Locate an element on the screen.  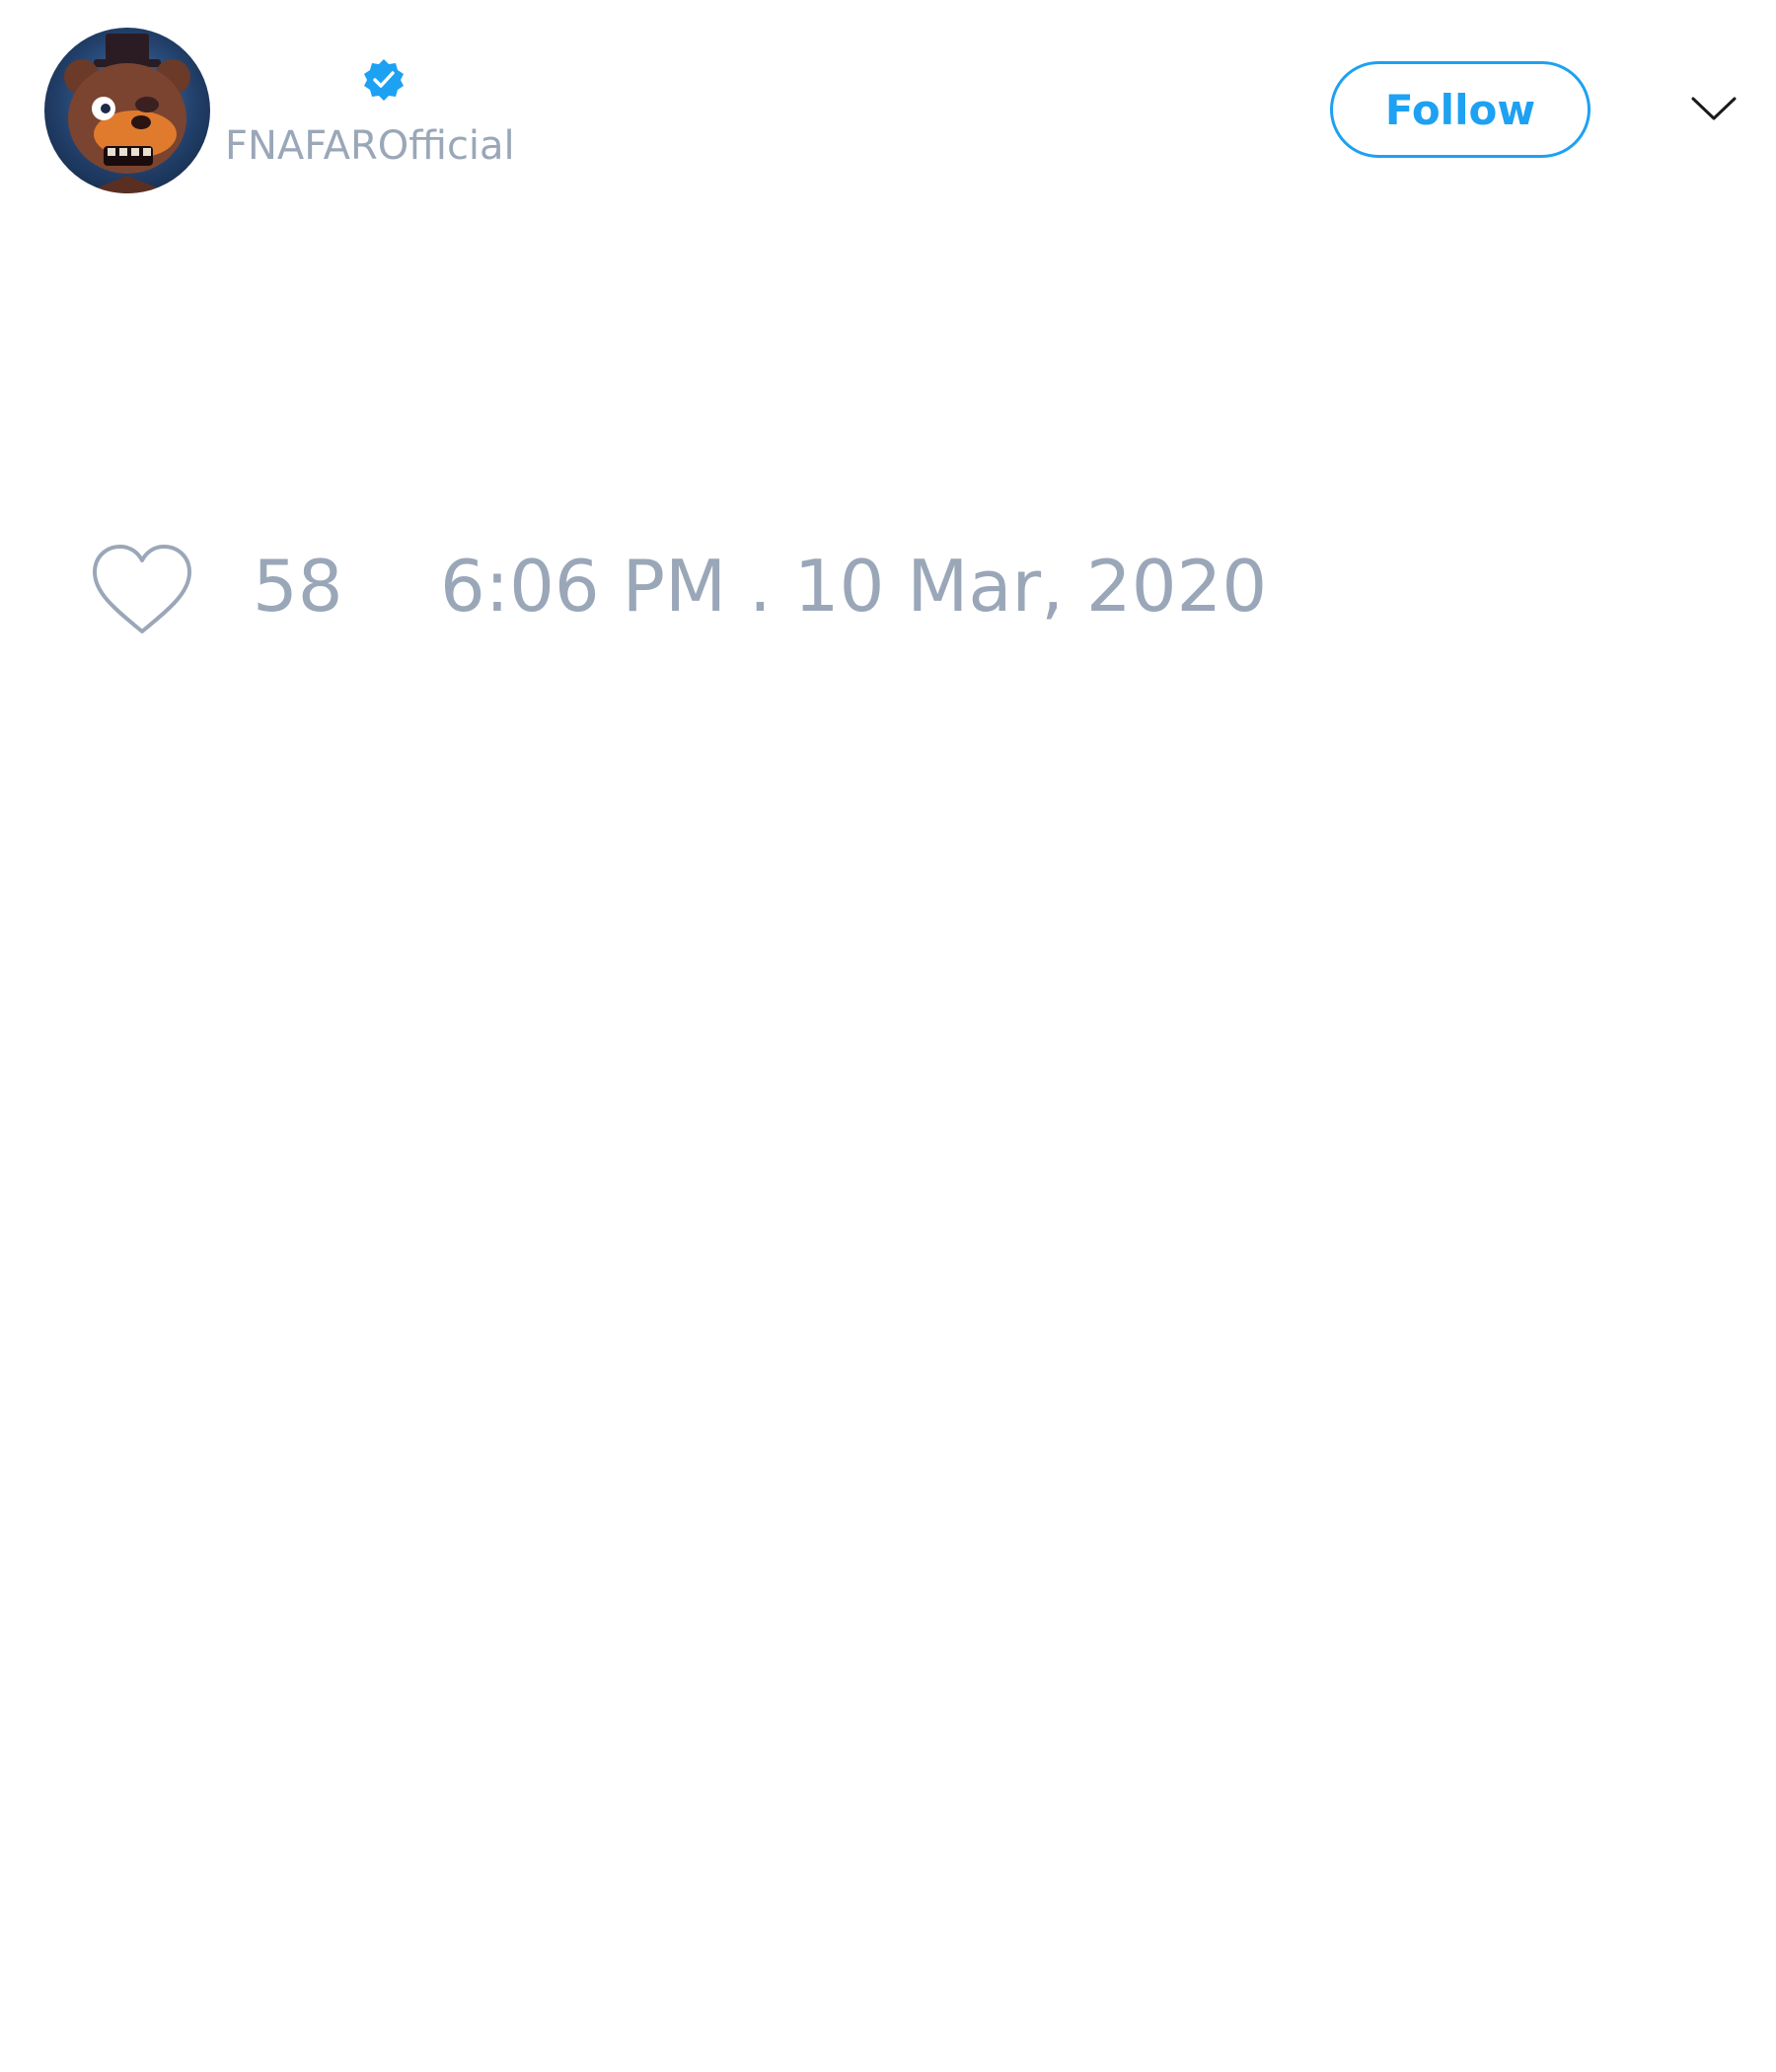
timestamp: 6:06 PM . 10 Mar, 2020 is located at coordinates (854, 587).